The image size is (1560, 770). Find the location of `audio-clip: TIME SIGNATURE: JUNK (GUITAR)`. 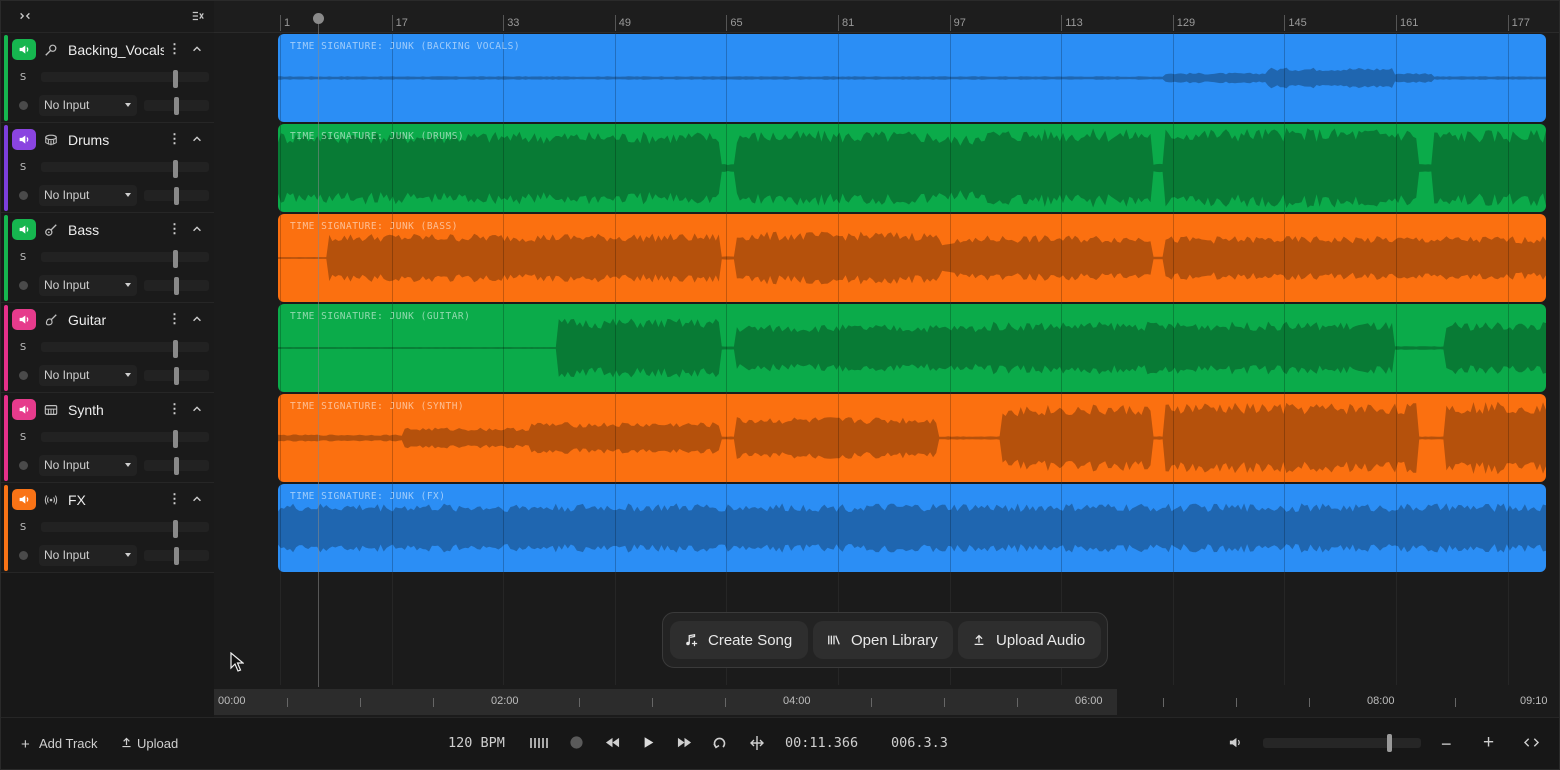

audio-clip: TIME SIGNATURE: JUNK (GUITAR) is located at coordinates (912, 348).